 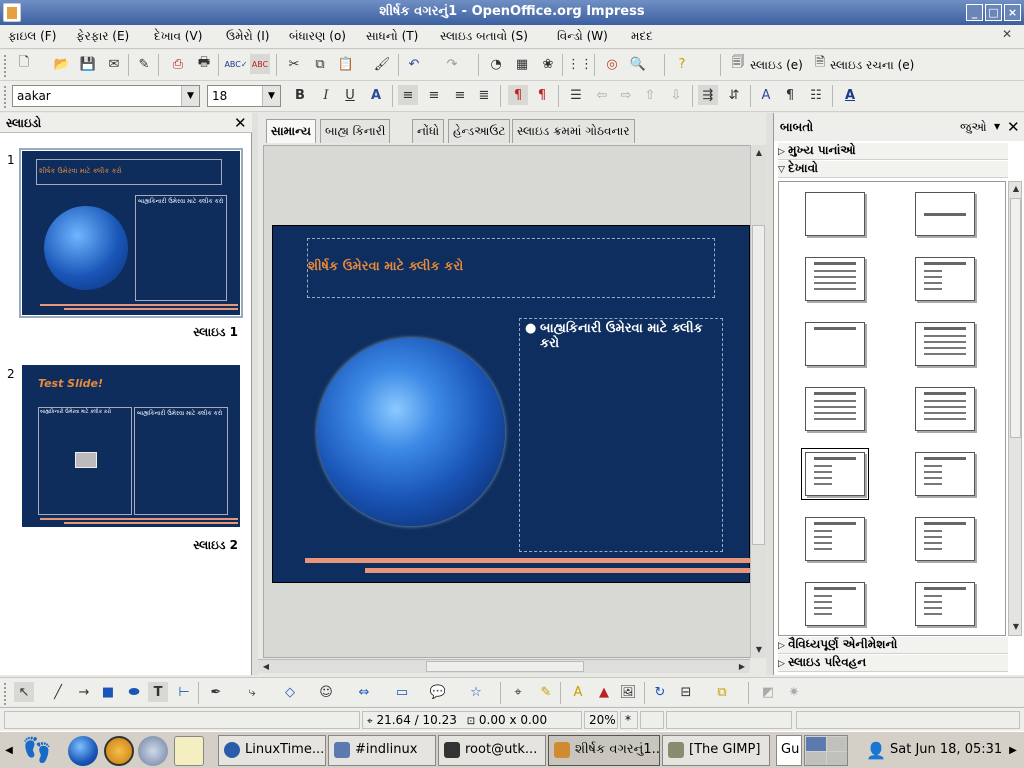 I want to click on menu-window: વિન્ડો (W), so click(x=582, y=36).